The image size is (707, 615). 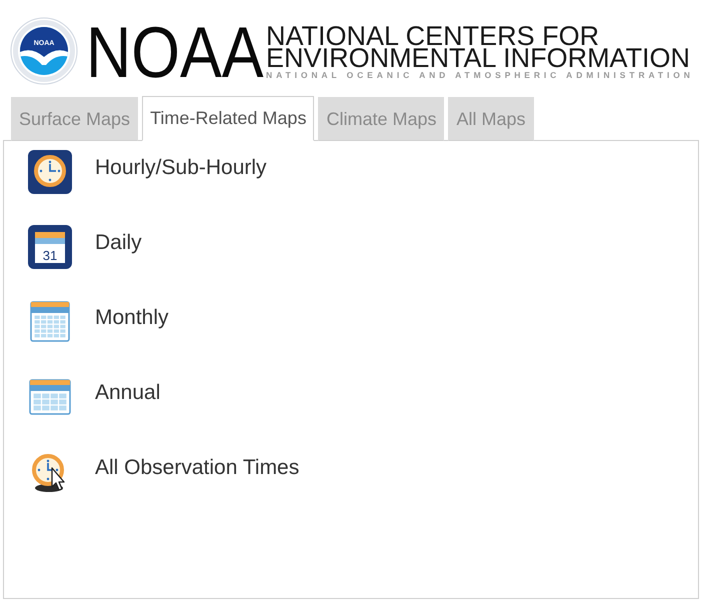 What do you see at coordinates (433, 35) in the screenshot?
I see `center-name-text: NATIONAL CENTERS FOR` at bounding box center [433, 35].